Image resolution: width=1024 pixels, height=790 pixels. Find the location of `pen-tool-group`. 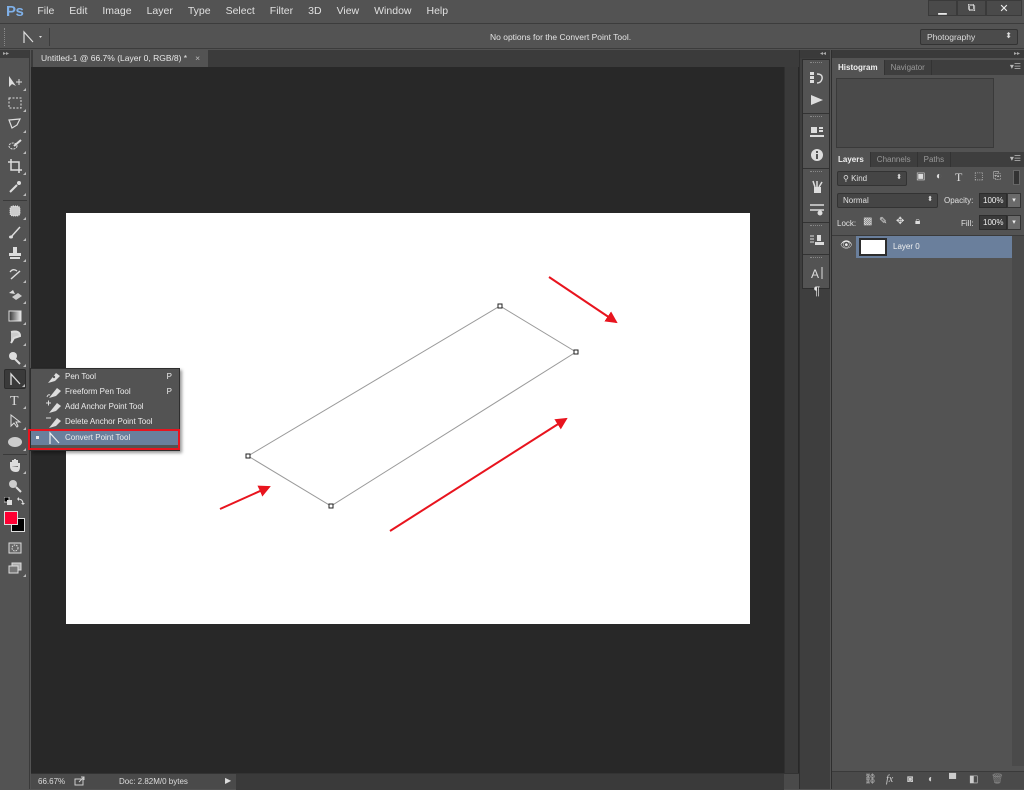

pen-tool-group is located at coordinates (15, 379).